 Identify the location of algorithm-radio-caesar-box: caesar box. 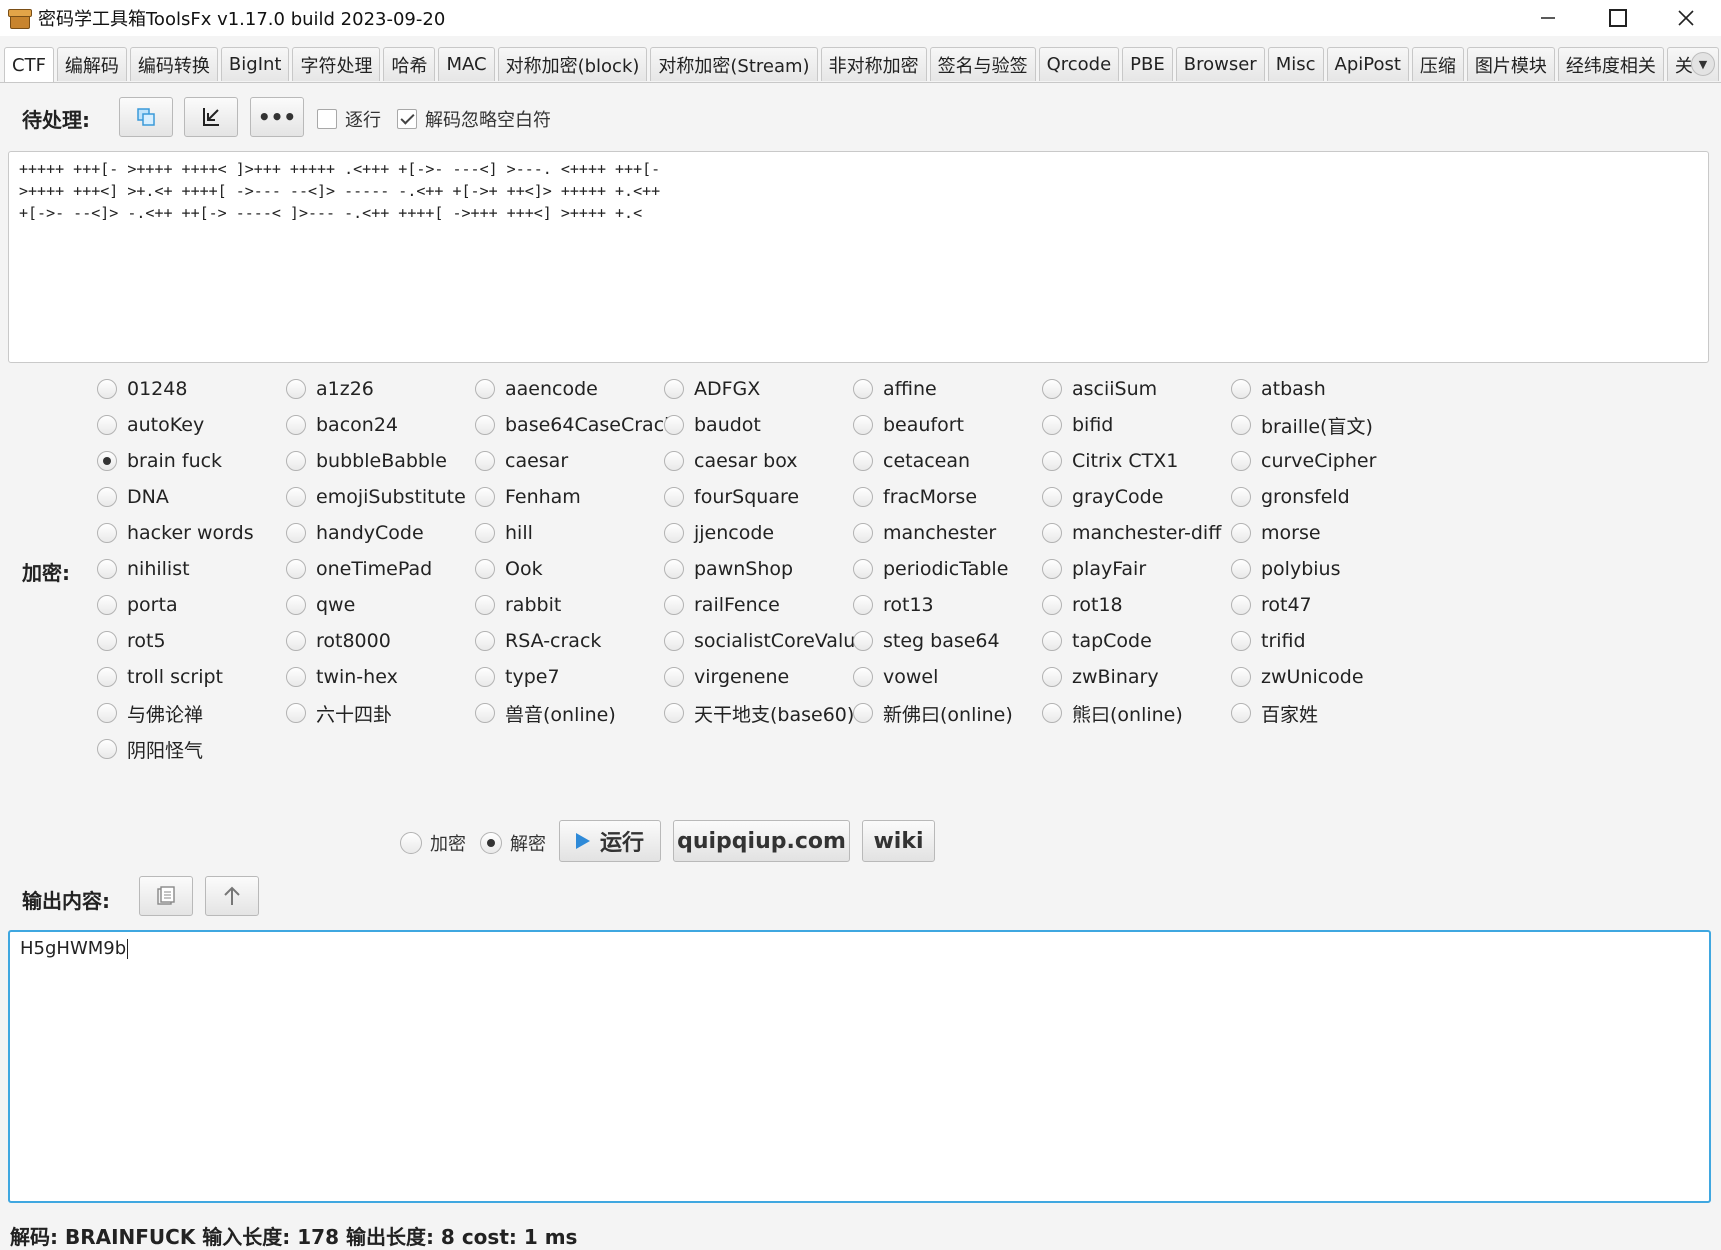
(758, 461).